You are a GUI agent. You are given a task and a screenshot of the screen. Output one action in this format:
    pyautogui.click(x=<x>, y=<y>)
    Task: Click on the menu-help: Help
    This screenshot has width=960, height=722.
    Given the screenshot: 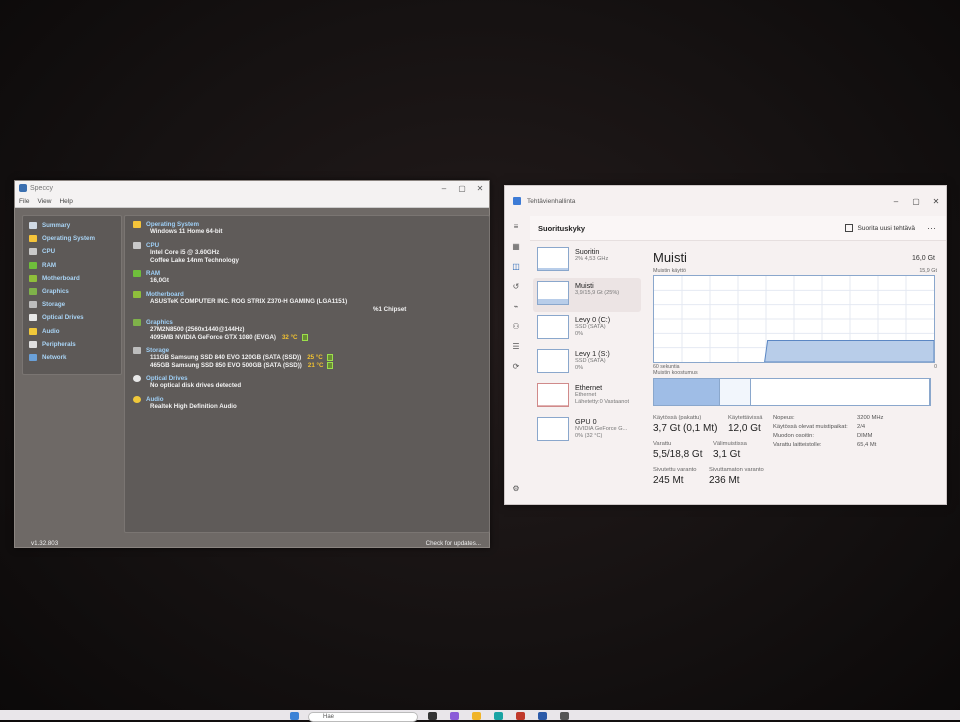 What is the action you would take?
    pyautogui.click(x=65, y=201)
    